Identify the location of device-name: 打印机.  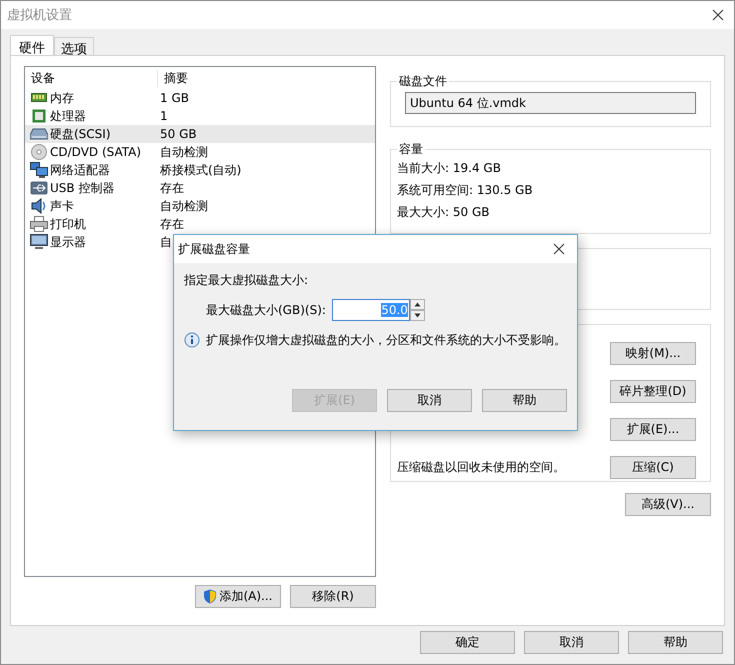
(68, 224).